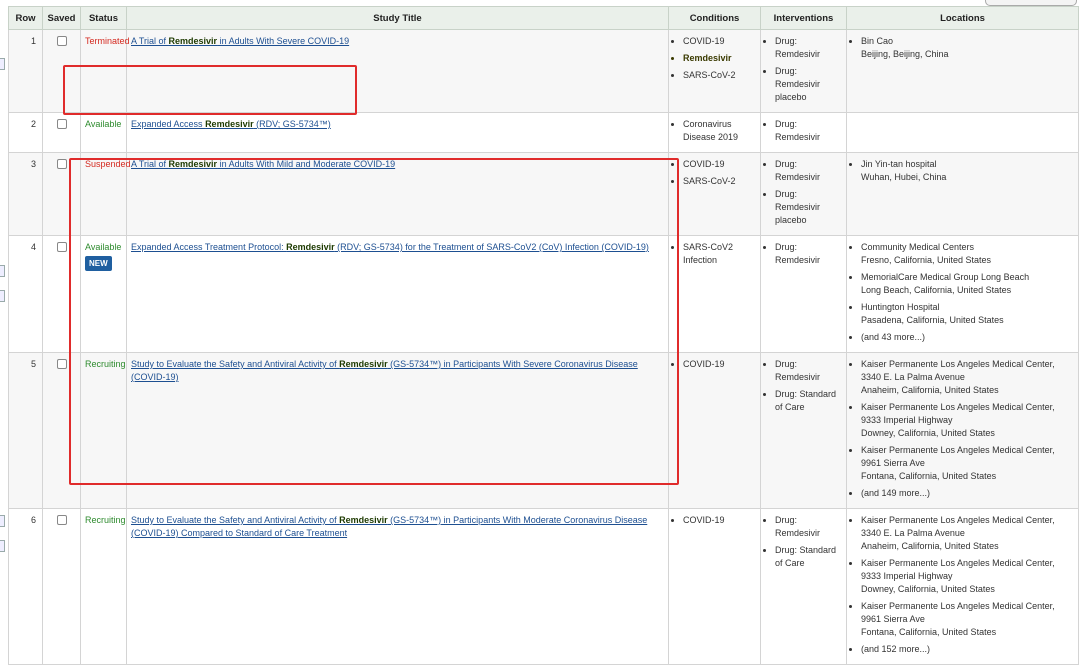 The image size is (1080, 665). What do you see at coordinates (719, 131) in the screenshot?
I see `condition-item: Coronavirus Disease 2019` at bounding box center [719, 131].